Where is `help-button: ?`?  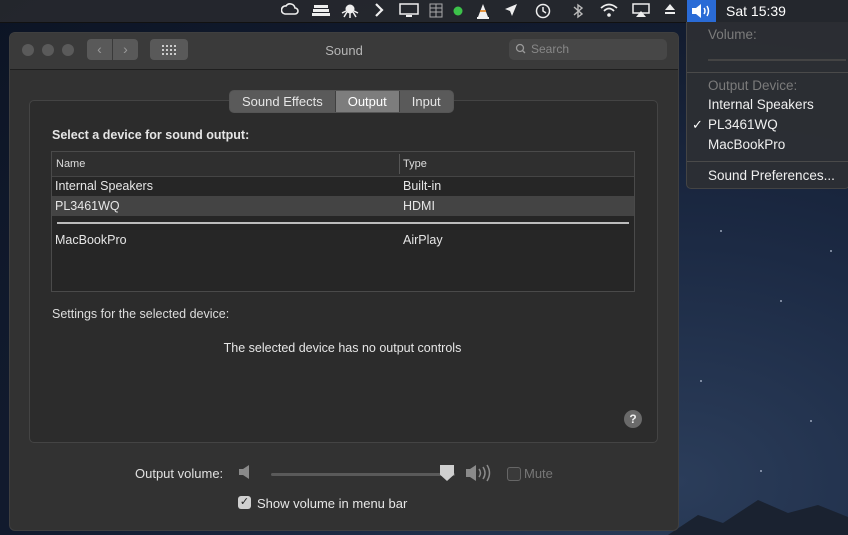 help-button: ? is located at coordinates (633, 419).